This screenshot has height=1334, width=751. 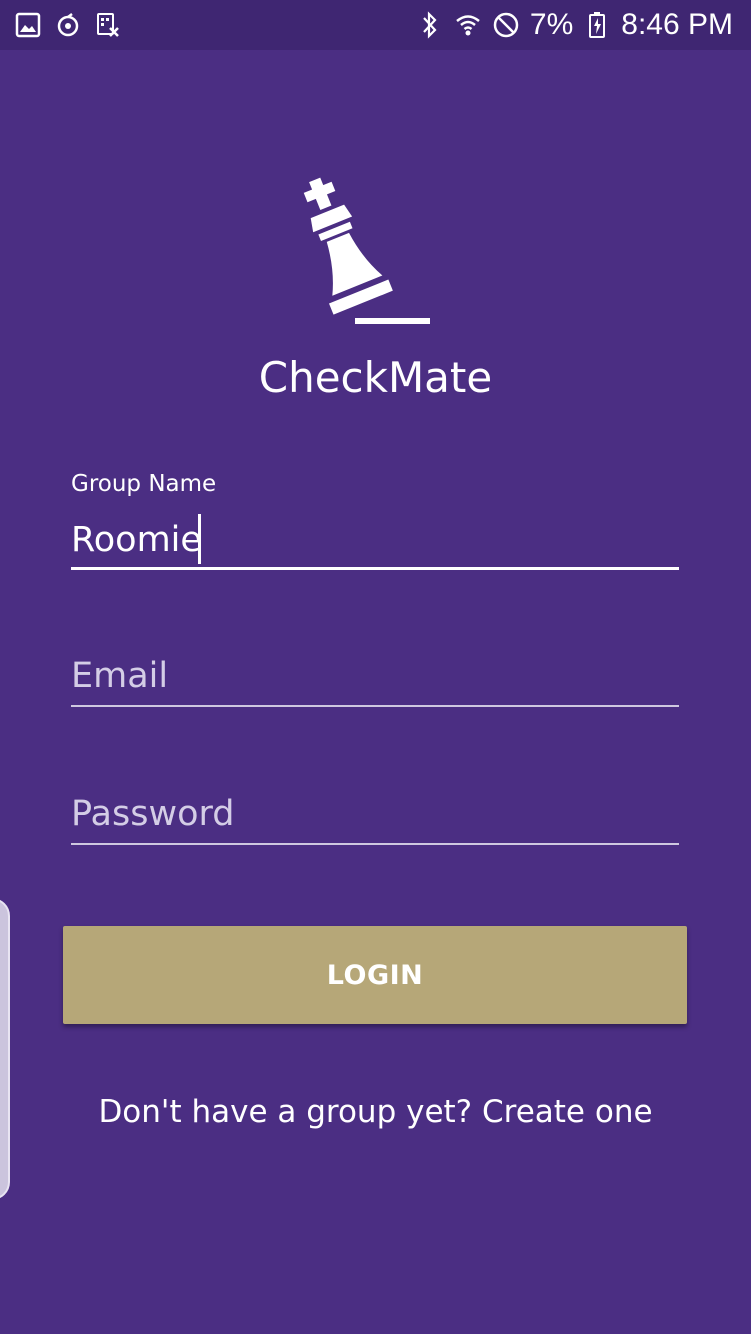 I want to click on chess-king-icon, so click(x=375, y=250).